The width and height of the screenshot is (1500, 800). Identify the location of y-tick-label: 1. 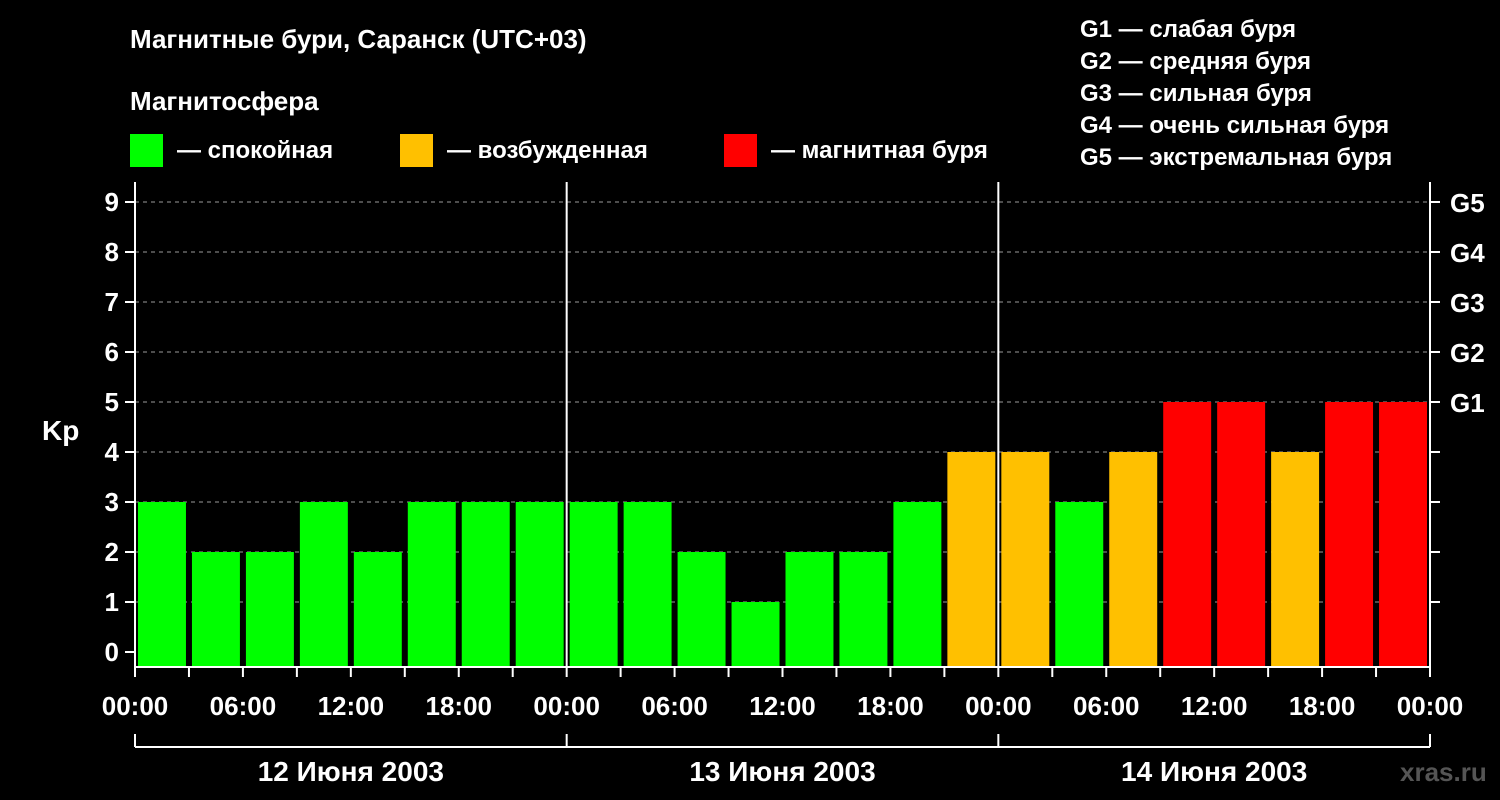
(112, 602).